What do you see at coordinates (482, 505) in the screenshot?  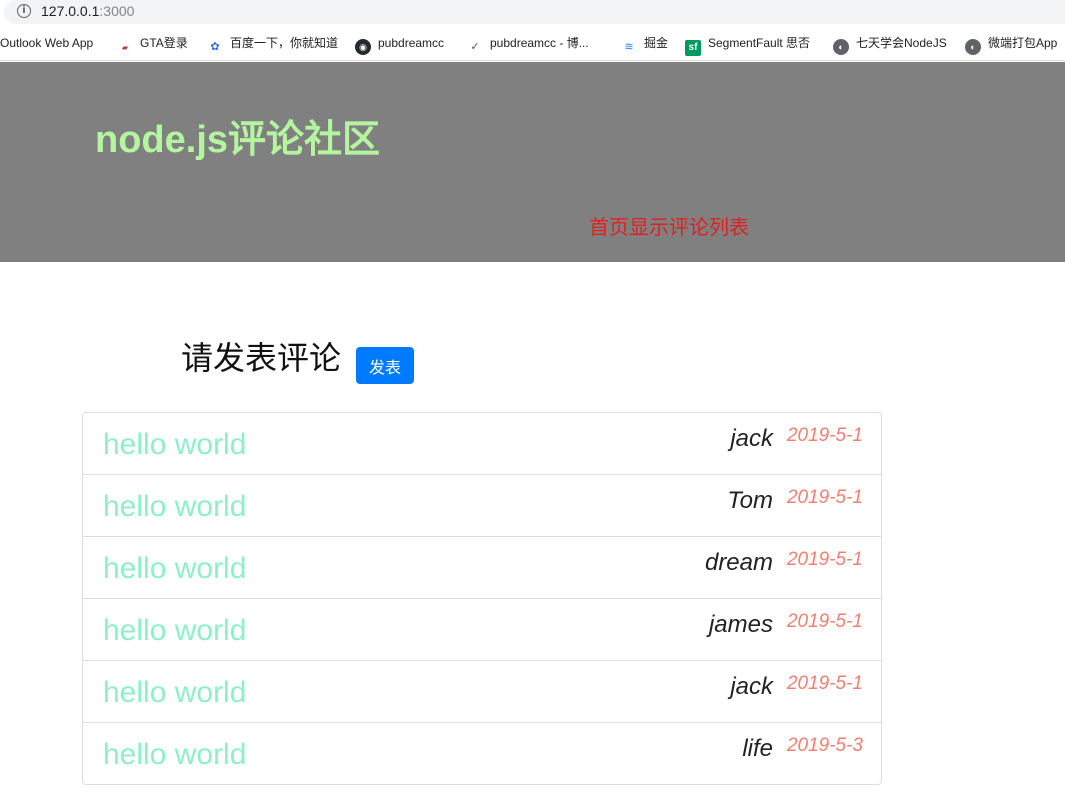 I see `comment-item: hello world Tom 2019-5-1` at bounding box center [482, 505].